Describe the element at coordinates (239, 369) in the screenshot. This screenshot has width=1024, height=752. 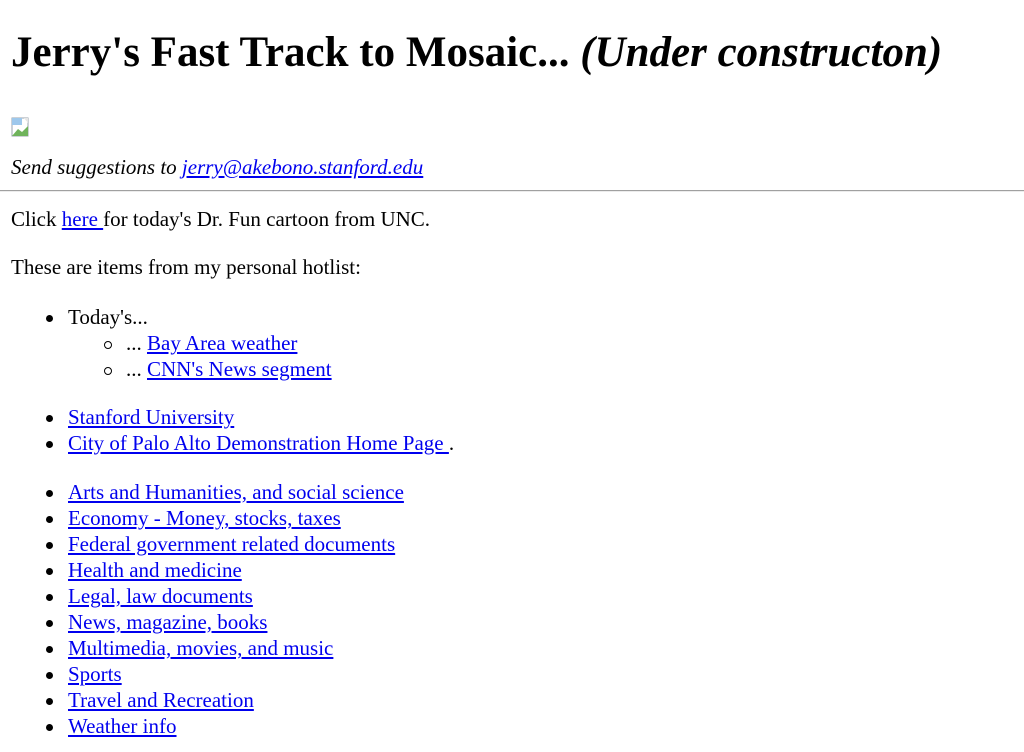
I see `cnn-news-link: CNN's News segment` at that location.